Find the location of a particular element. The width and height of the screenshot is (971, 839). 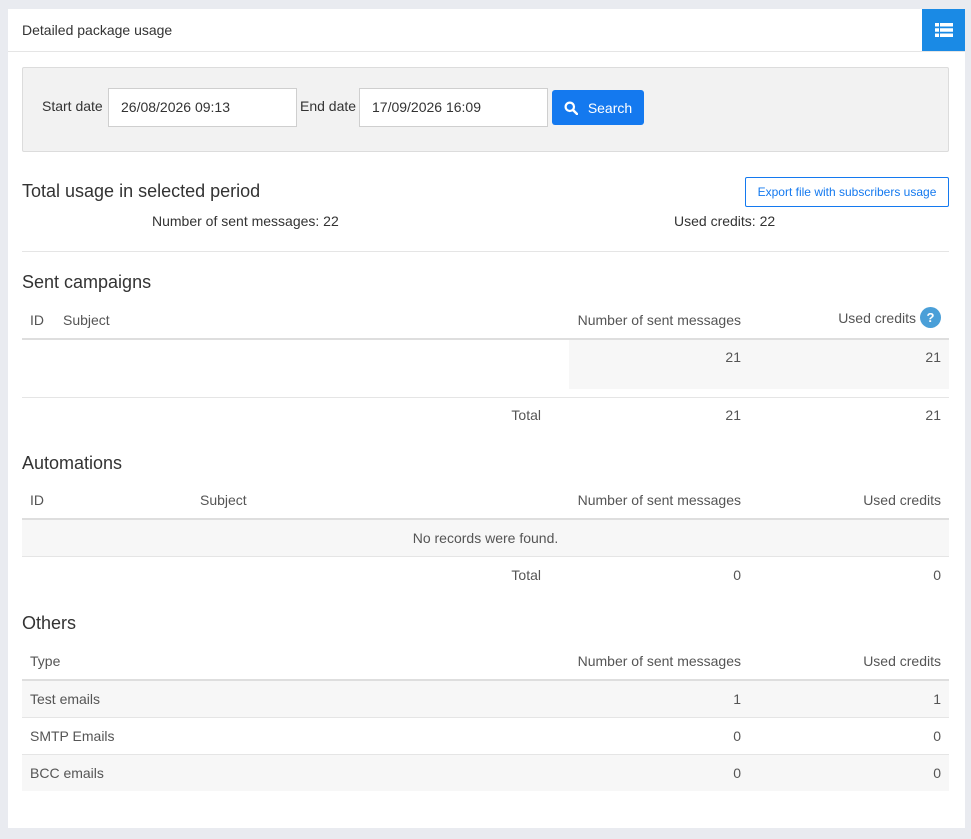

total-sent-messages: Number of sent messages: 22 is located at coordinates (245, 221).